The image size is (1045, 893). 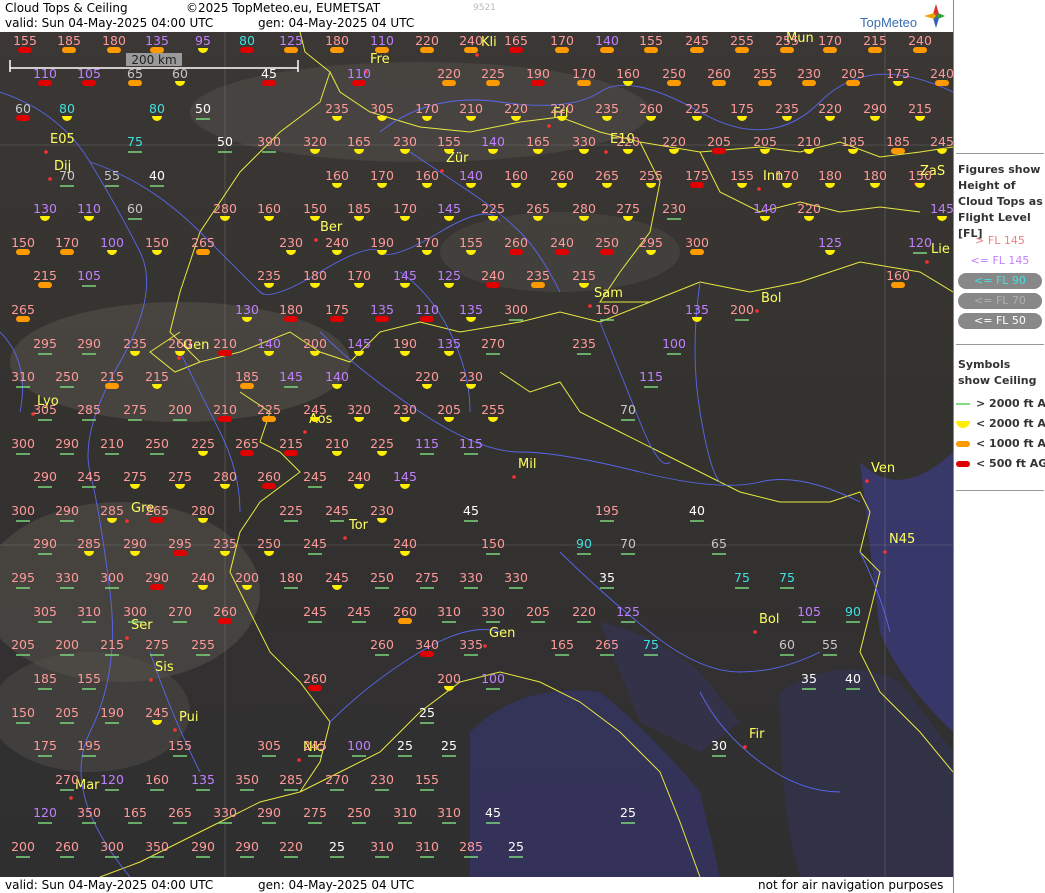 I want to click on ceiling-legend-label: < 1000 ft AGL, so click(x=1010, y=443).